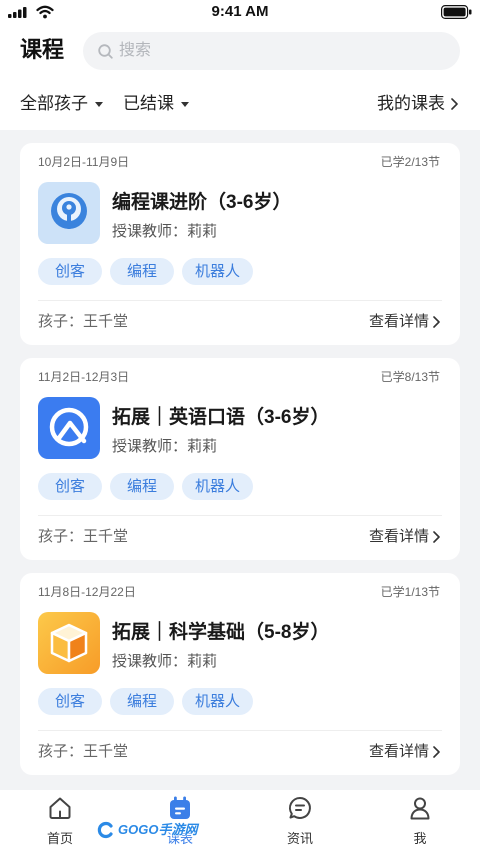  I want to click on page-title: 课程, so click(42, 49).